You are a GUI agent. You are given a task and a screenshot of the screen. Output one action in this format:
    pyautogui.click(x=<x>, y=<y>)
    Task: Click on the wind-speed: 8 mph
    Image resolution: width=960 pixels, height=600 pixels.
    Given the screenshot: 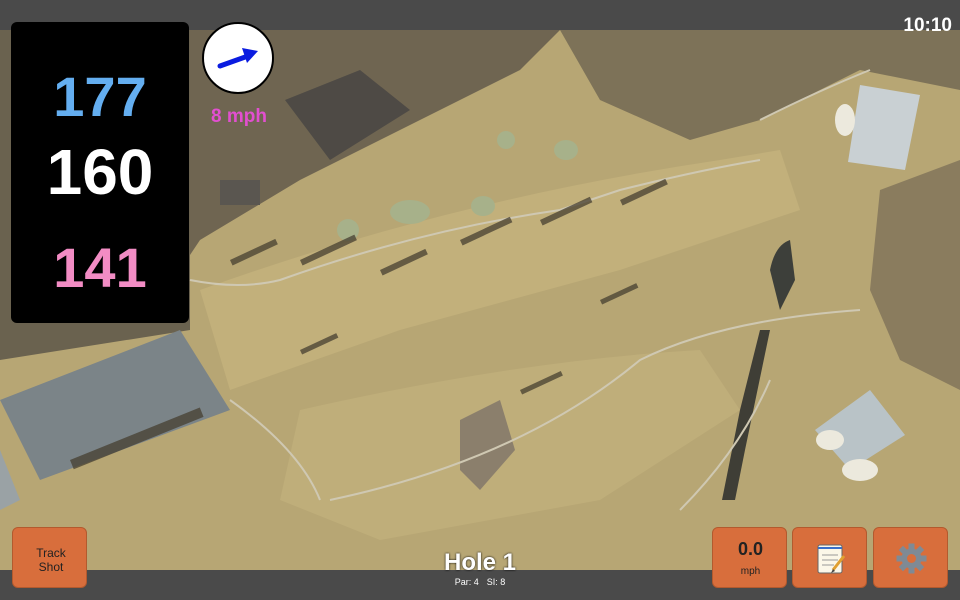 What is the action you would take?
    pyautogui.click(x=239, y=116)
    